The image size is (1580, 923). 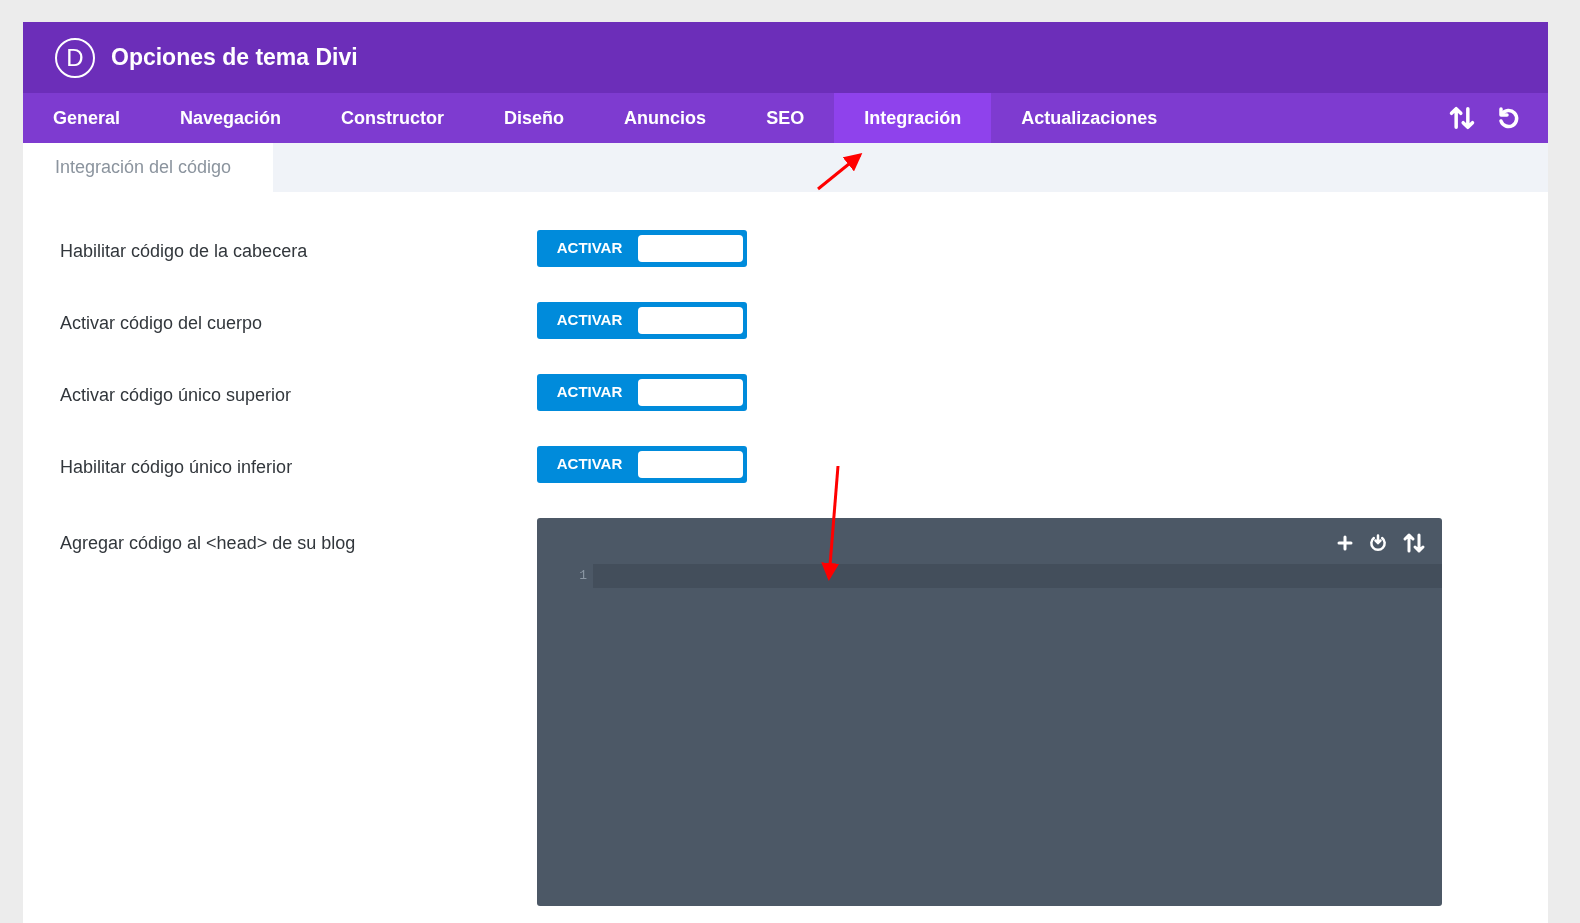 I want to click on undo-icon, so click(x=1508, y=118).